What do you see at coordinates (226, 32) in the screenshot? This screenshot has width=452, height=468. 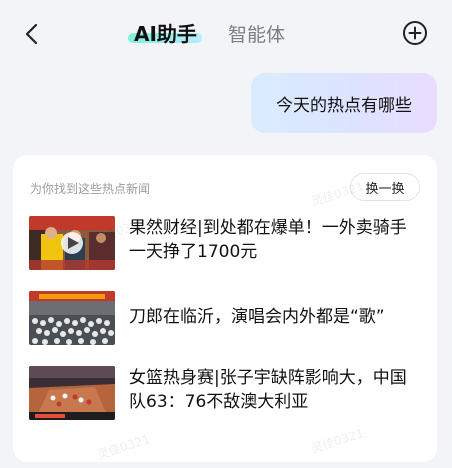 I see `top-bar: AI助手 智能体` at bounding box center [226, 32].